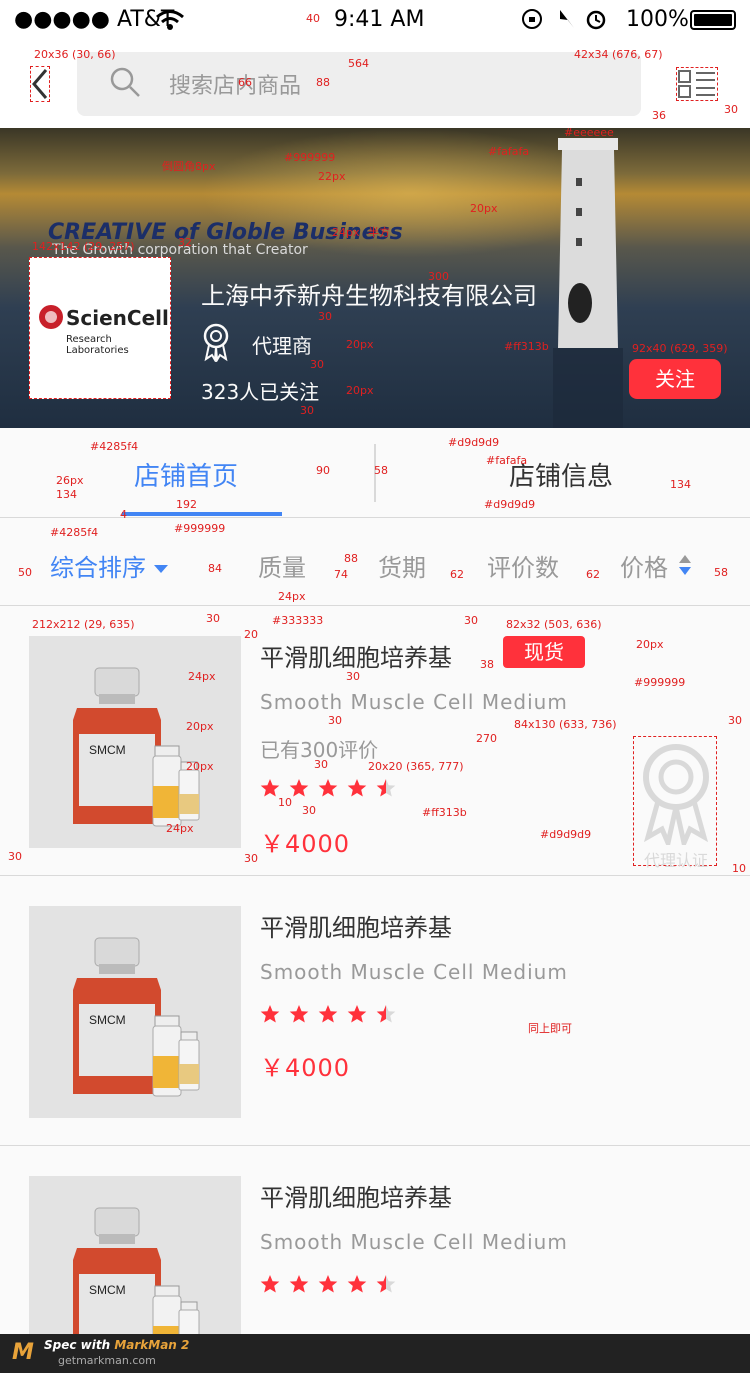 The height and width of the screenshot is (1373, 750). I want to click on markman-footer: M Spec with MarkMan 2 getmarkman.com, so click(375, 1353).